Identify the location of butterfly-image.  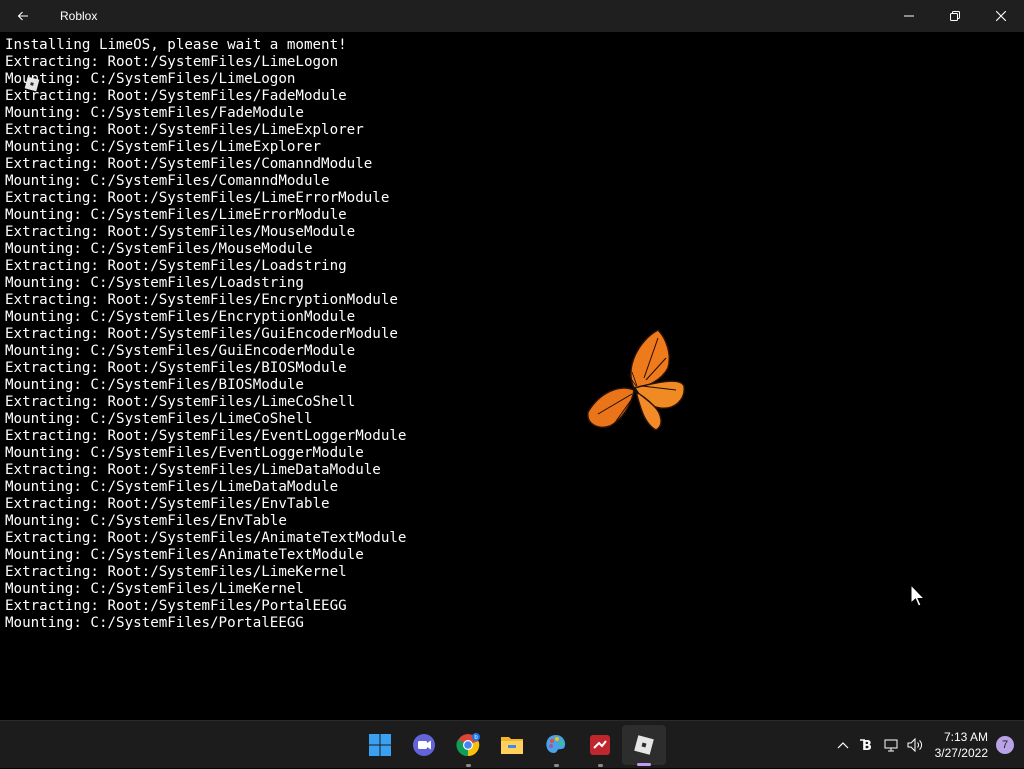
(636, 380).